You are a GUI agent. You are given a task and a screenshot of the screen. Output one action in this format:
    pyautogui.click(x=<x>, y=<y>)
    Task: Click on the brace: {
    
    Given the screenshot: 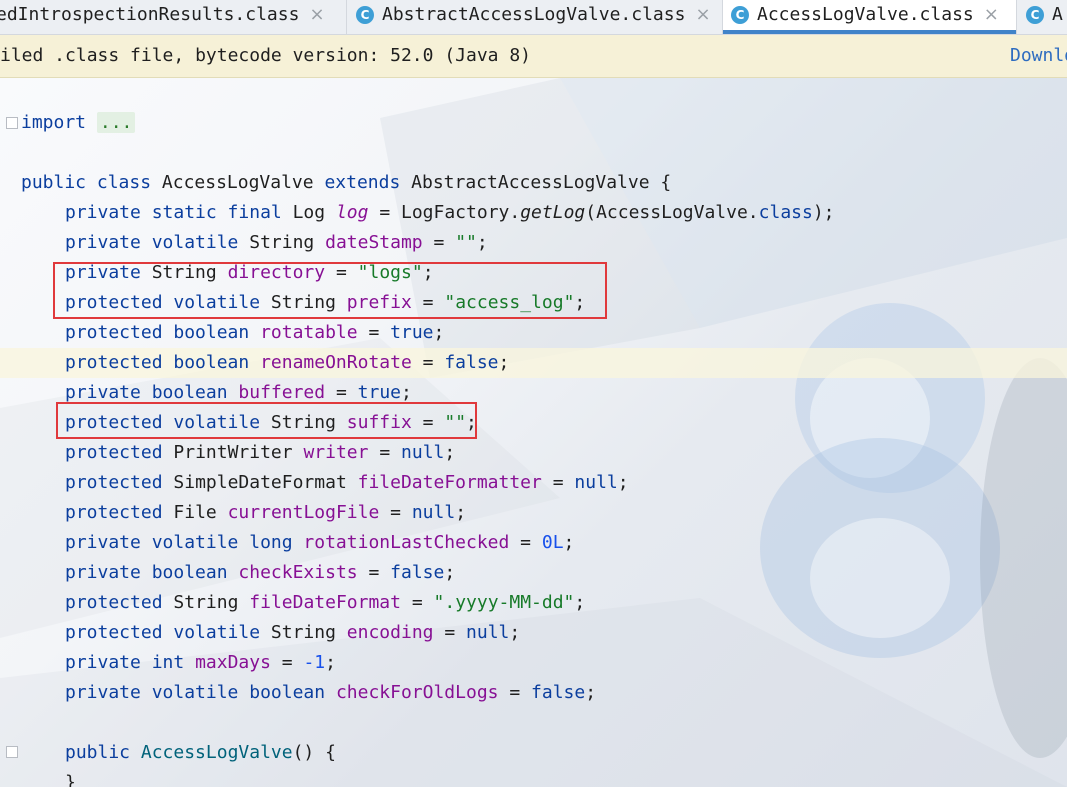 What is the action you would take?
    pyautogui.click(x=666, y=182)
    